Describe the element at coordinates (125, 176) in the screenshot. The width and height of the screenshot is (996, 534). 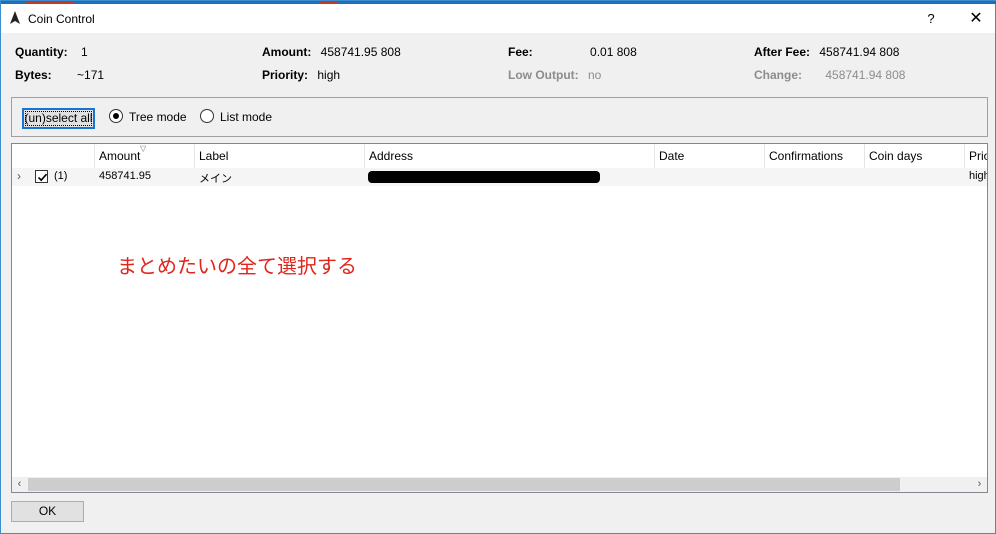
I see `row-amount: 458741.95` at that location.